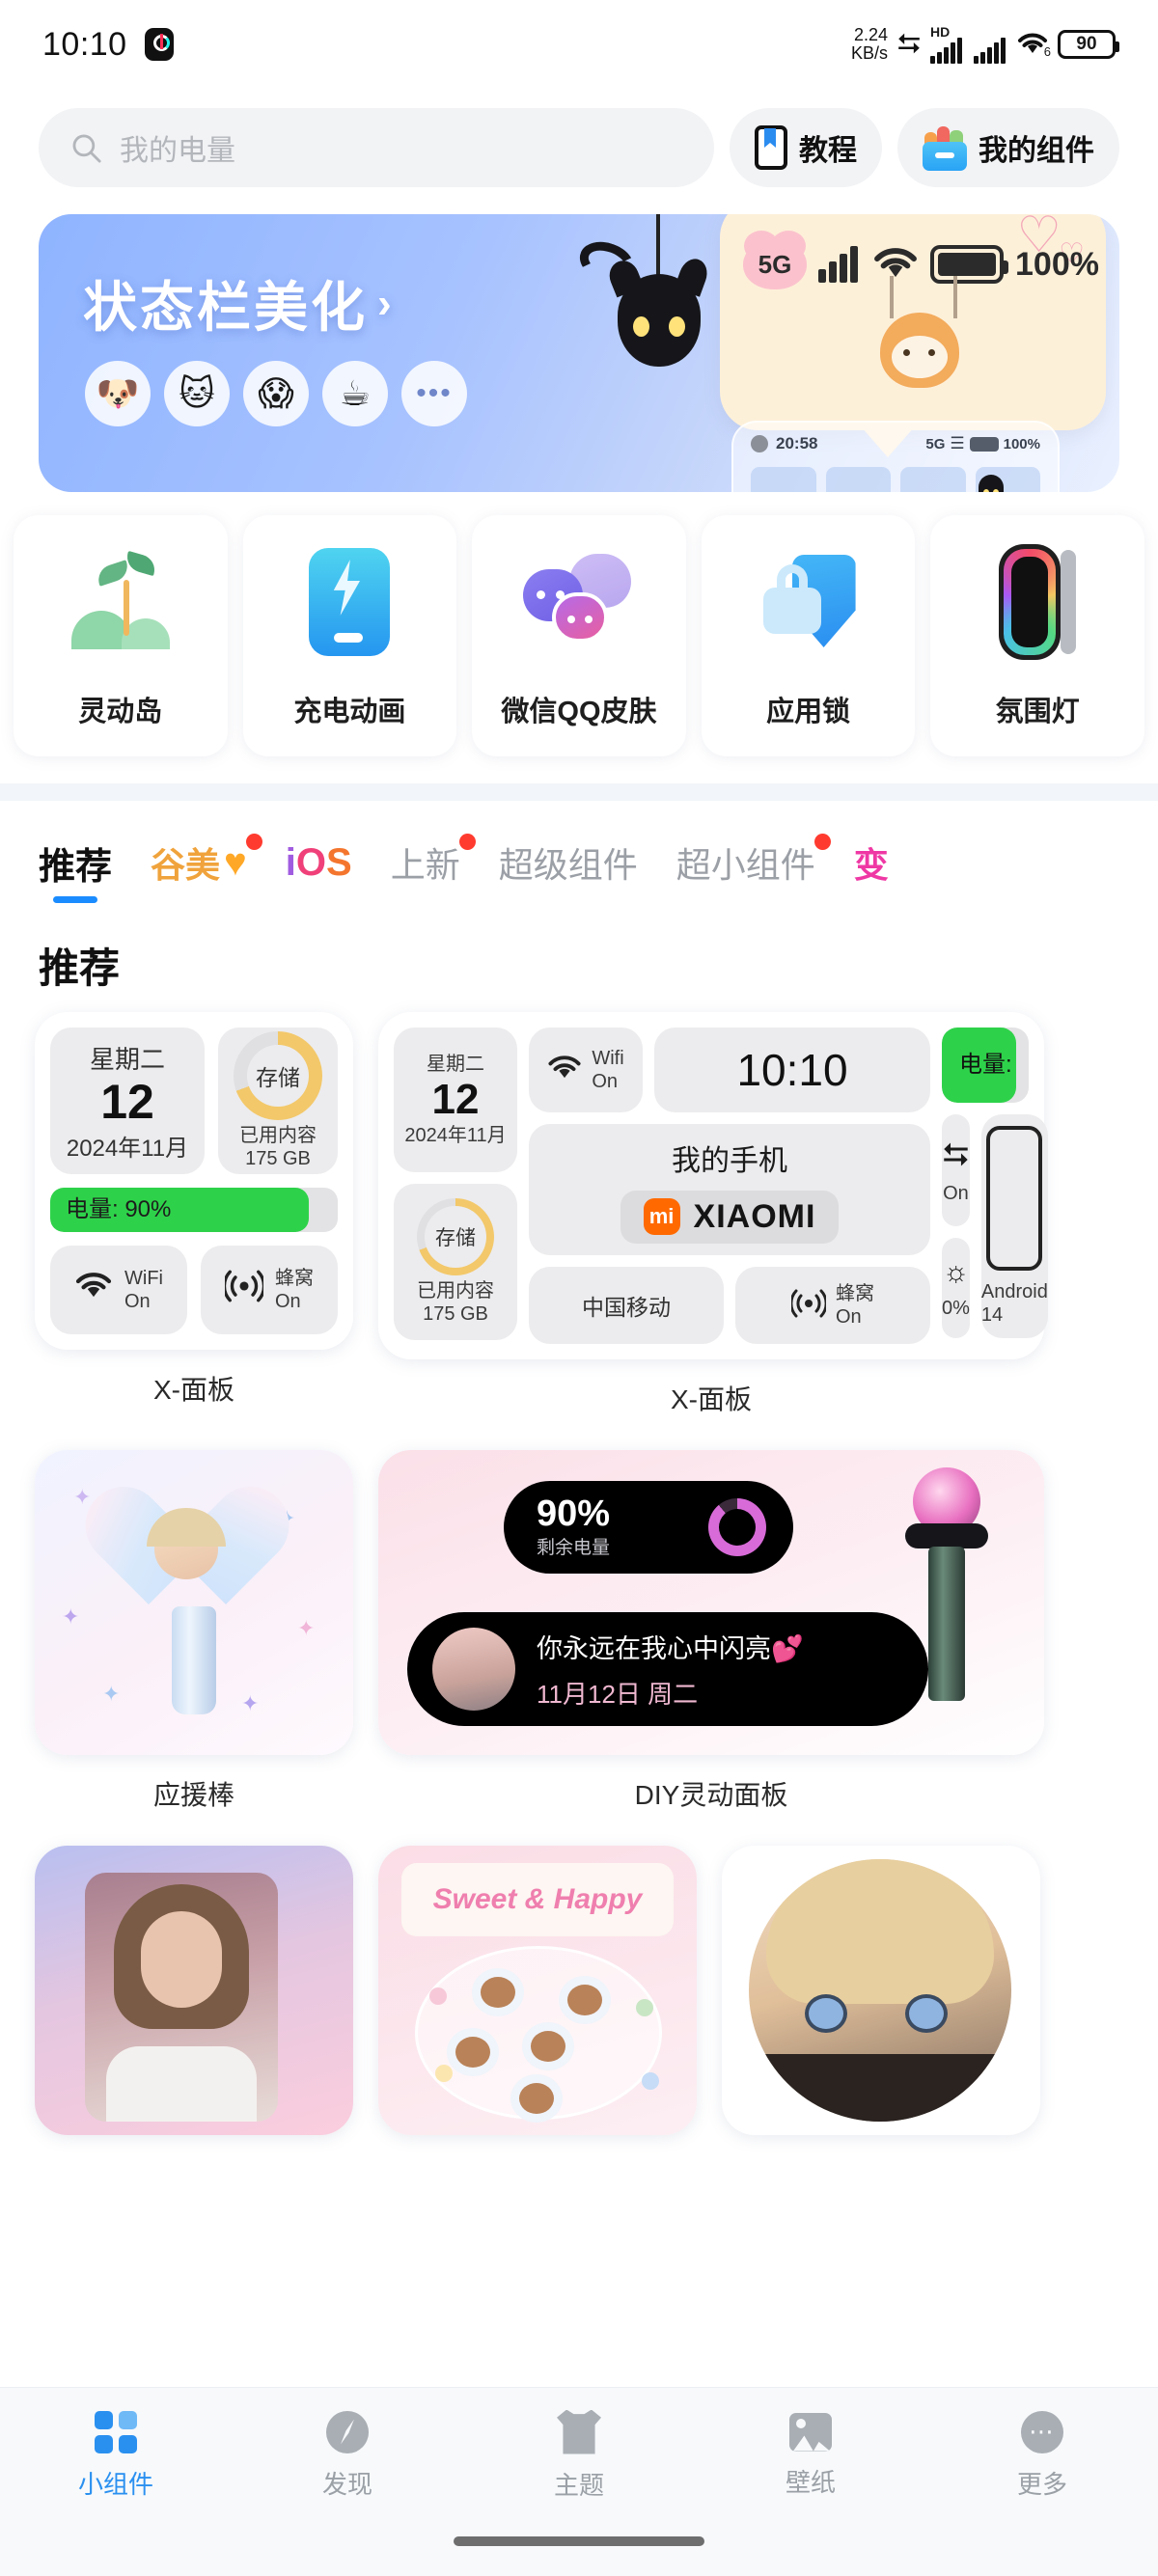 This screenshot has width=1158, height=2576. Describe the element at coordinates (568, 869) in the screenshot. I see `tab-super-widget: 超级组件` at that location.